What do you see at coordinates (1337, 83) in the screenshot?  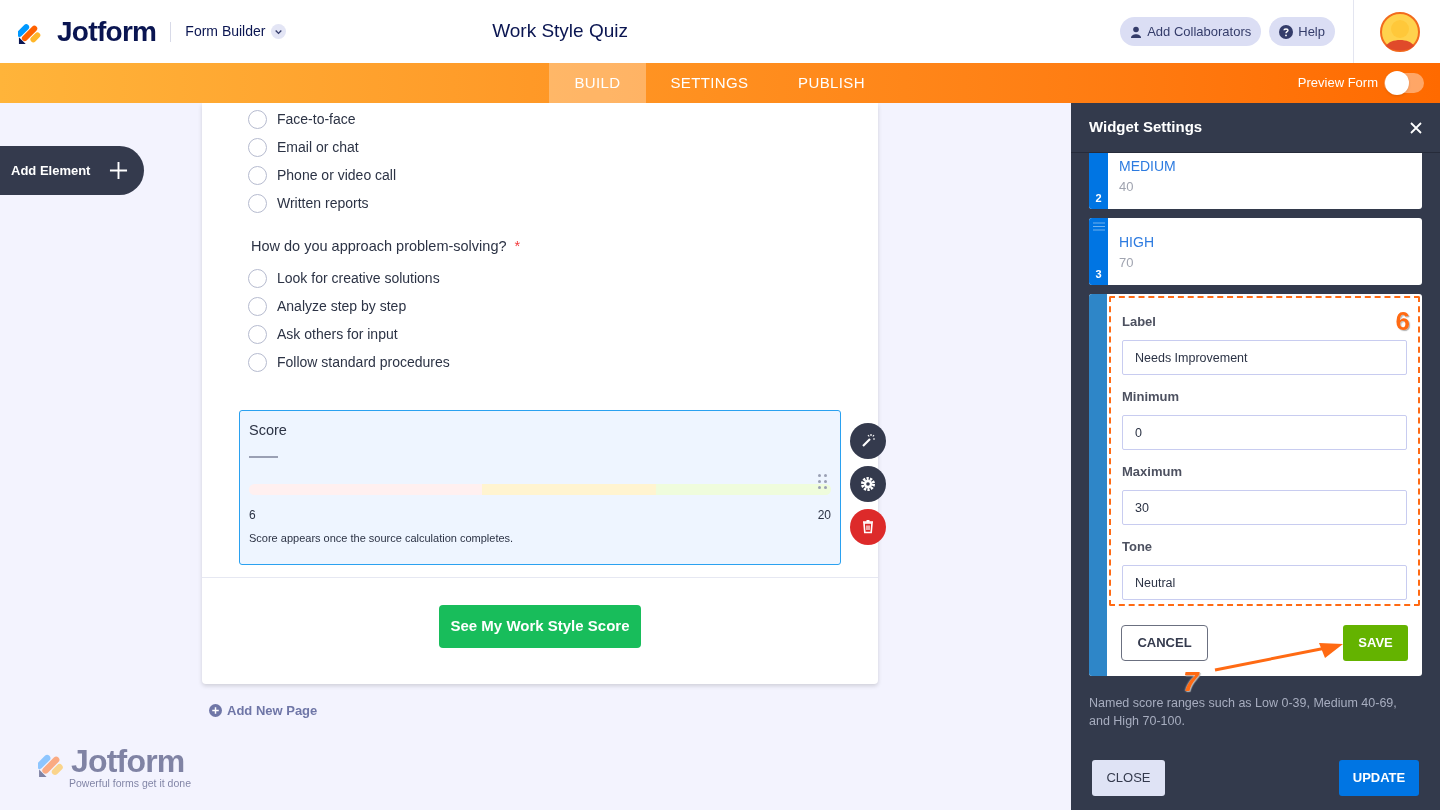 I see `preview-label: Preview Form` at bounding box center [1337, 83].